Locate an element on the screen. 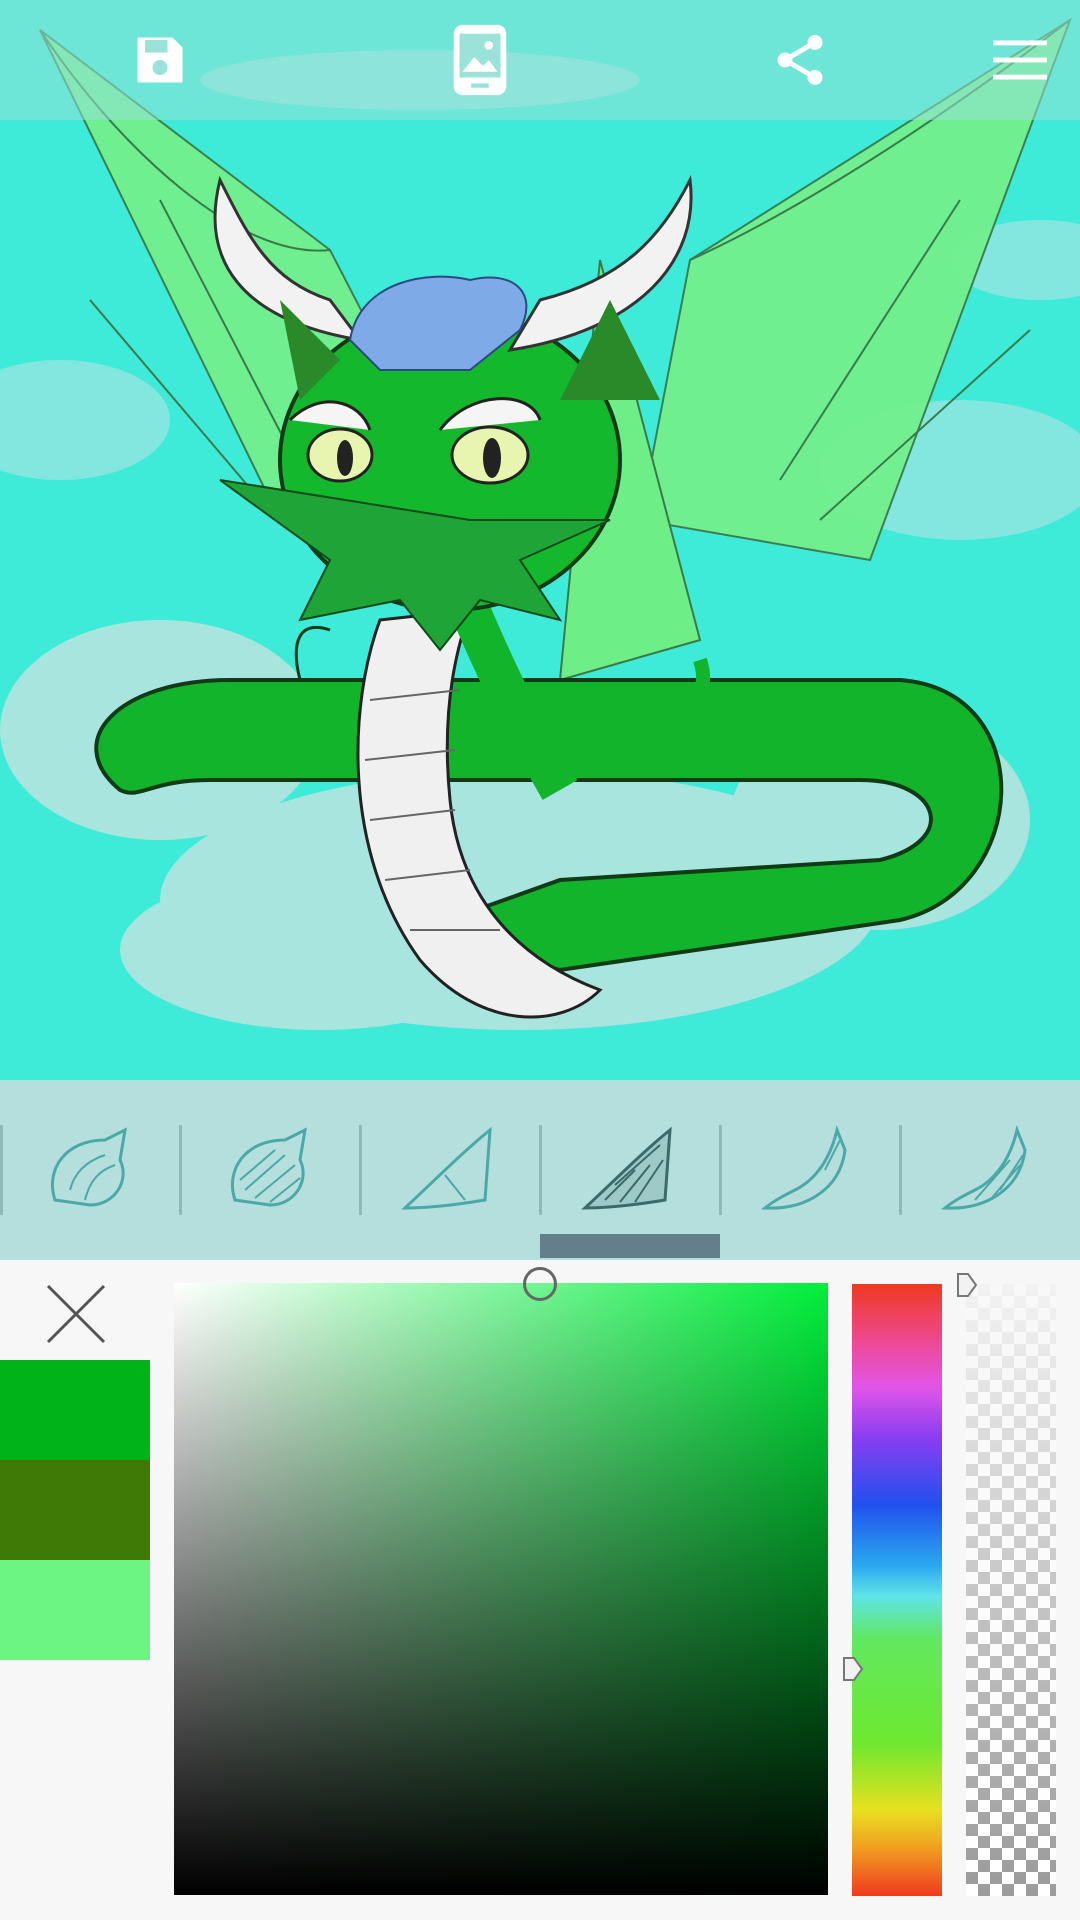 Image resolution: width=1080 pixels, height=1920 pixels. save-icon is located at coordinates (160, 60).